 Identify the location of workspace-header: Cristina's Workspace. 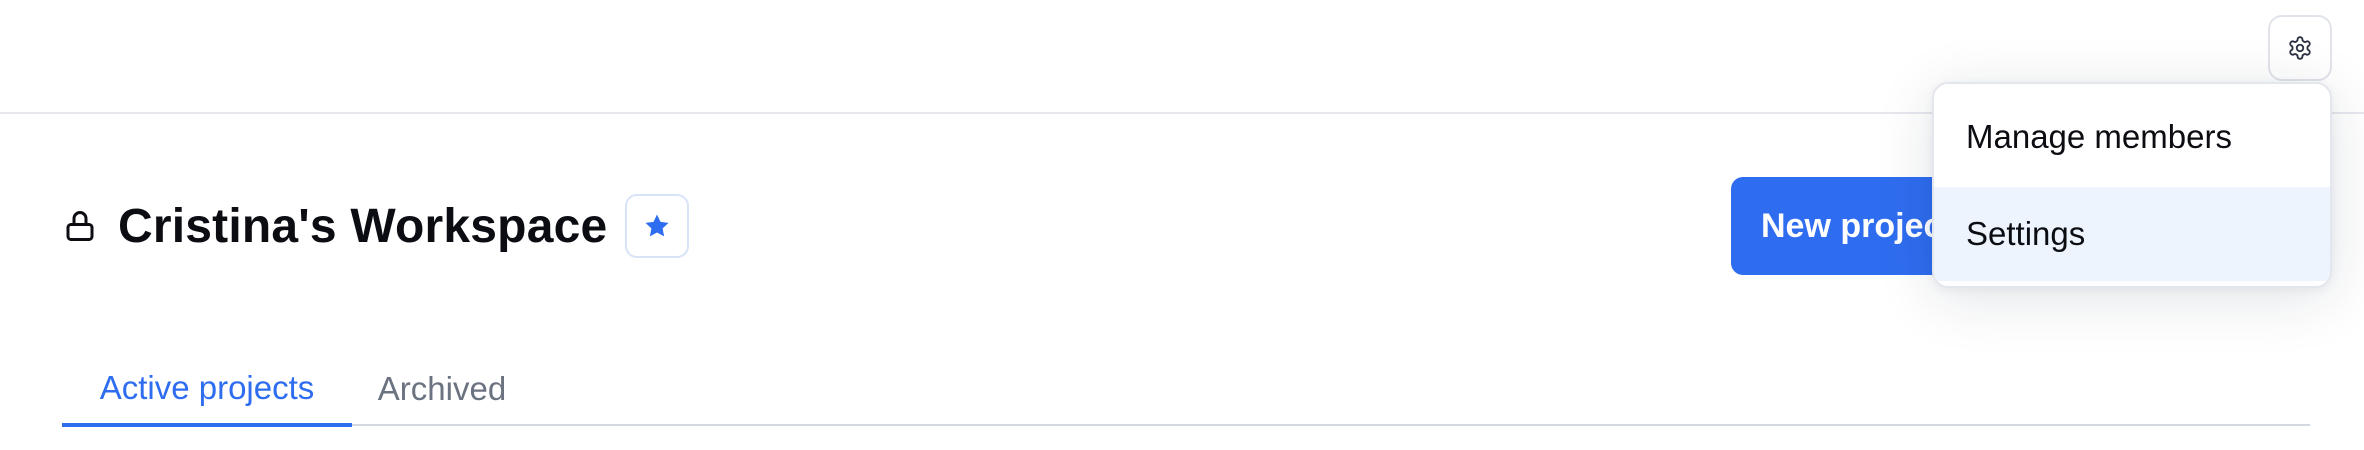
(376, 226).